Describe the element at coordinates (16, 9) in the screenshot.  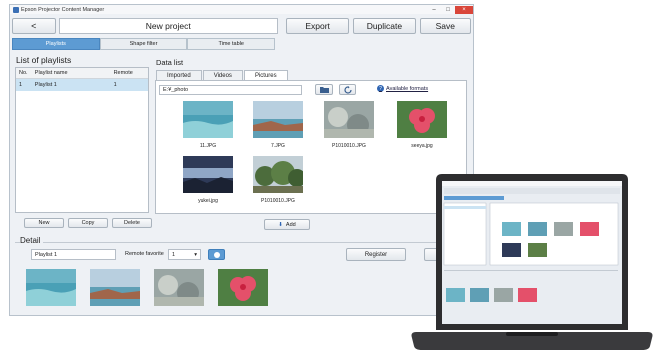
I see `app-icon` at that location.